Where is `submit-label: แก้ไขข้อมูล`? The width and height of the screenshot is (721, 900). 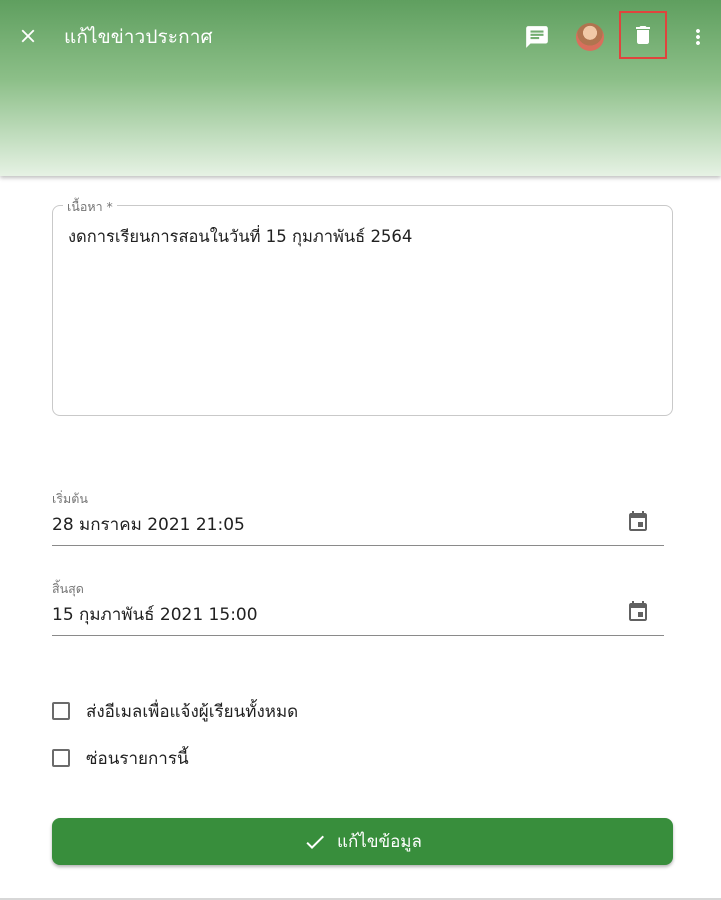
submit-label: แก้ไขข้อมูล is located at coordinates (379, 842).